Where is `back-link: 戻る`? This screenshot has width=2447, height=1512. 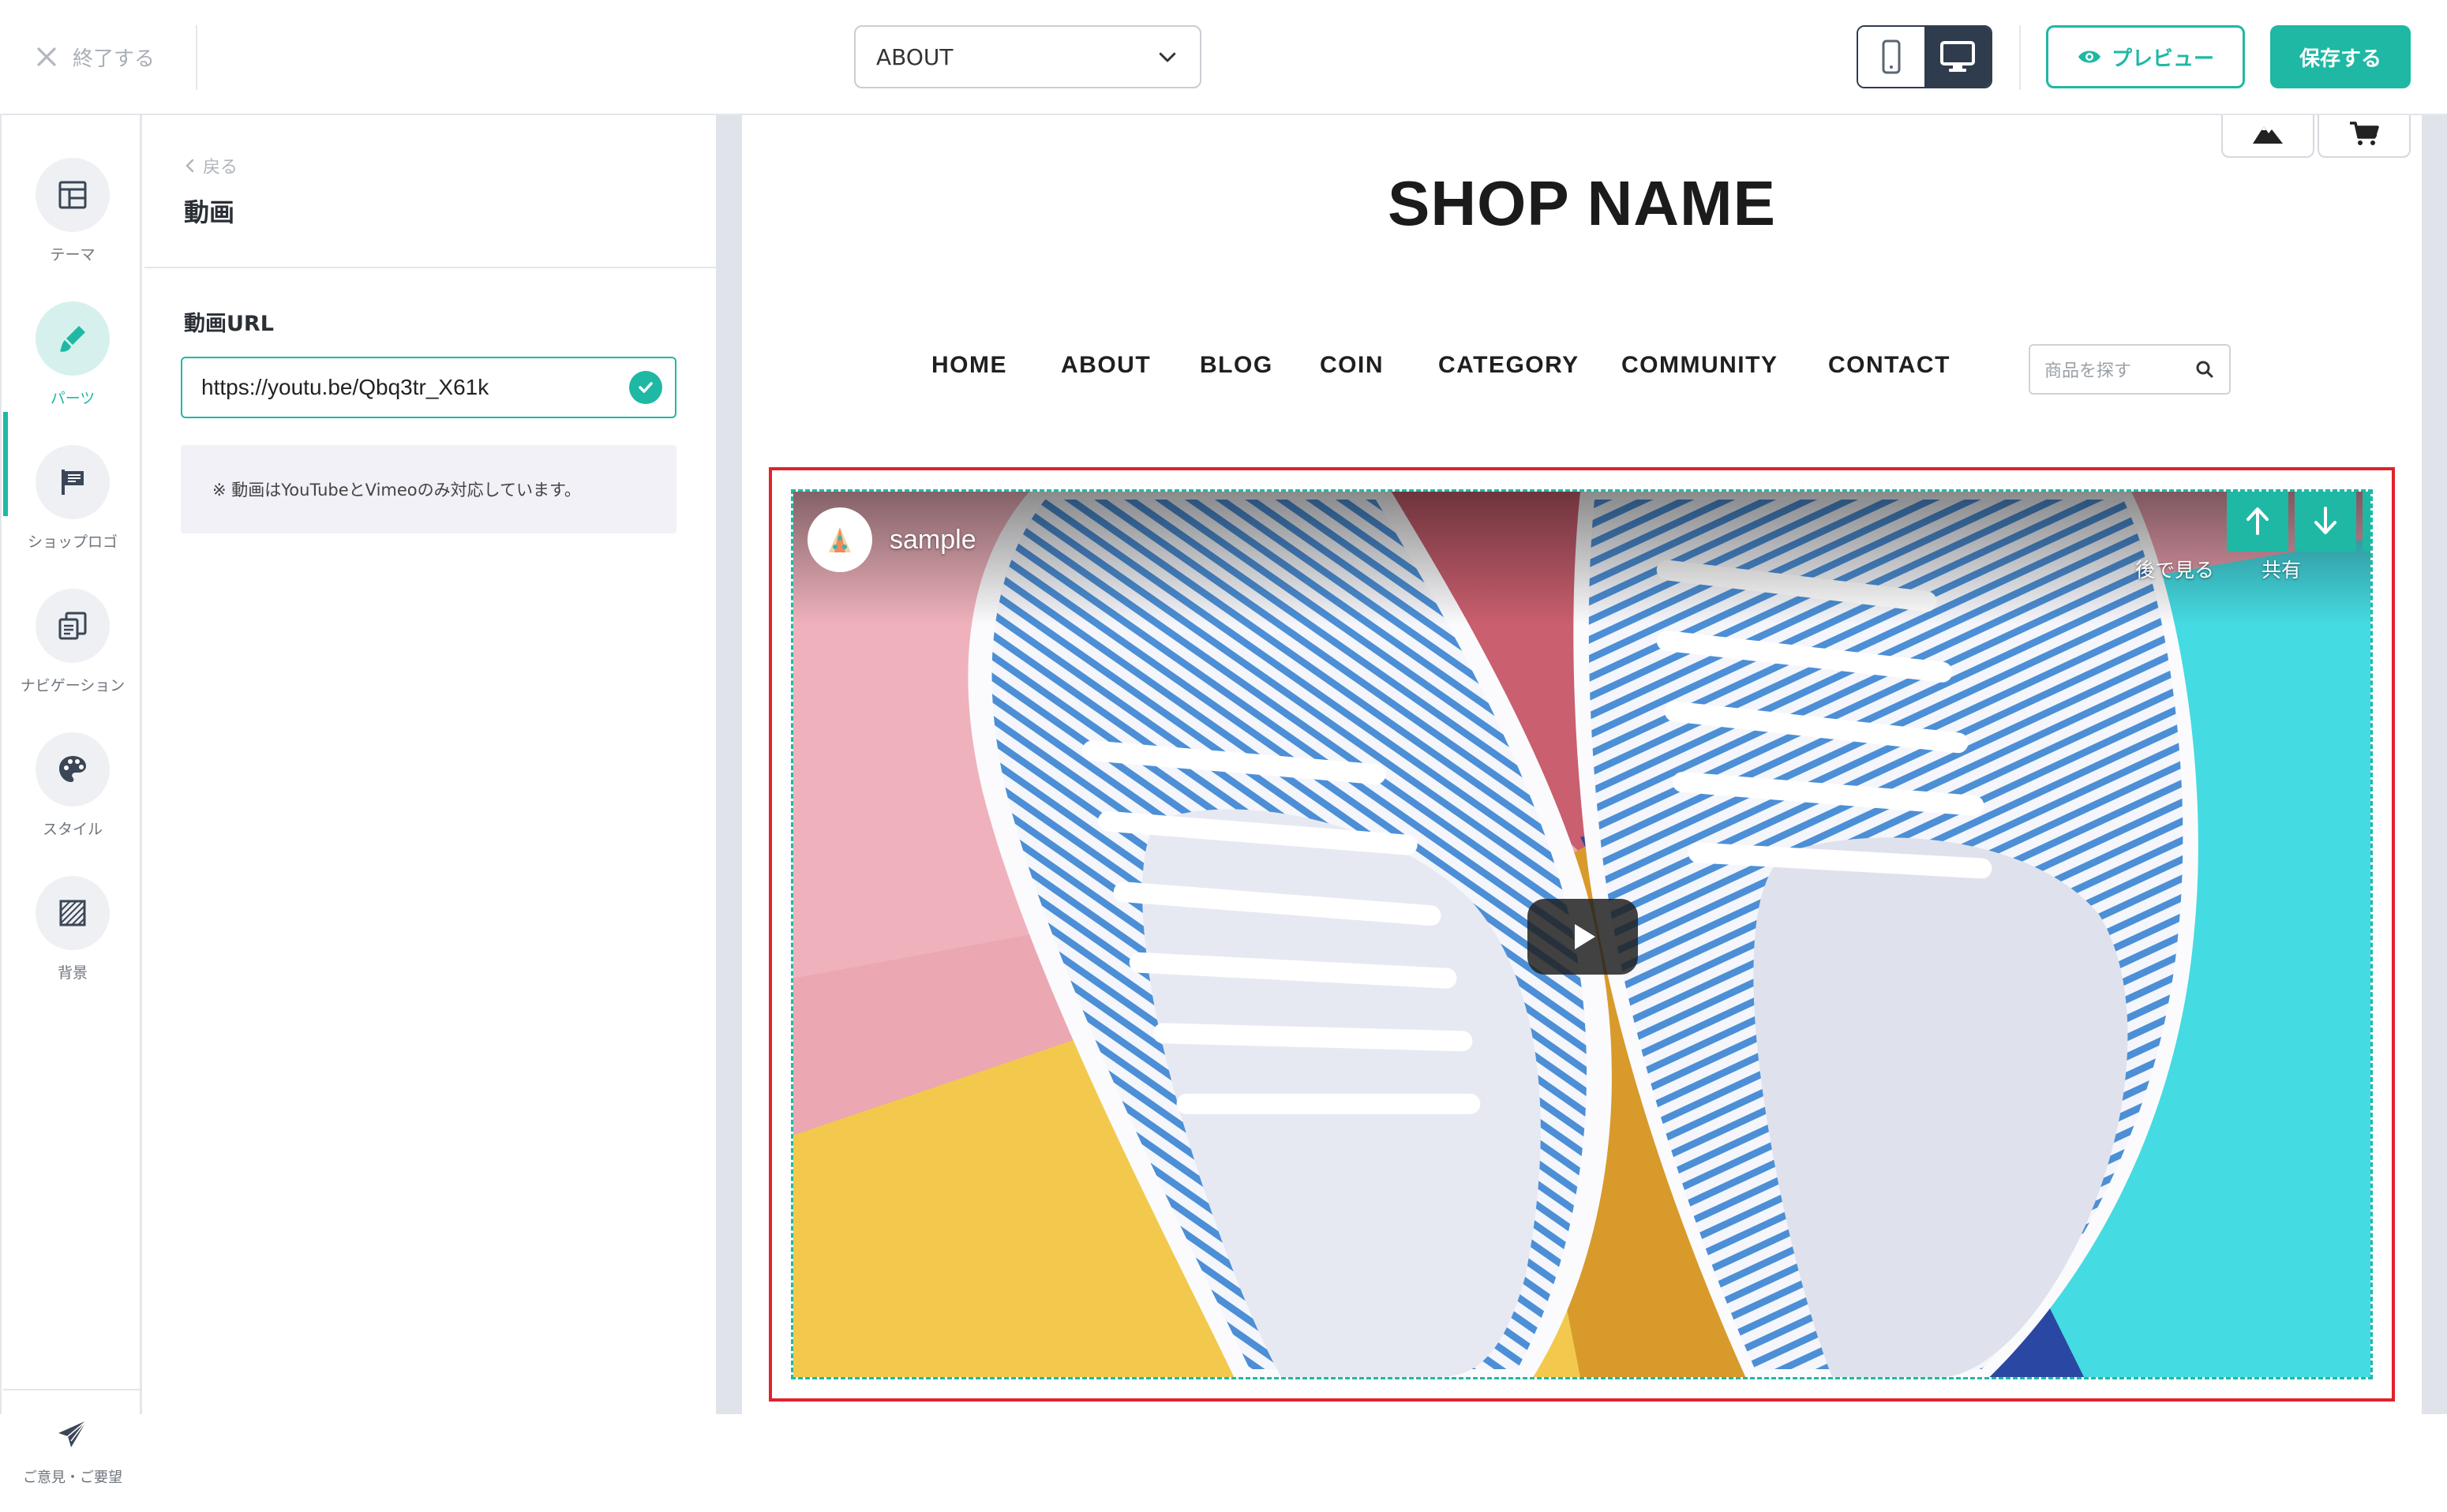
back-link: 戻る is located at coordinates (211, 165).